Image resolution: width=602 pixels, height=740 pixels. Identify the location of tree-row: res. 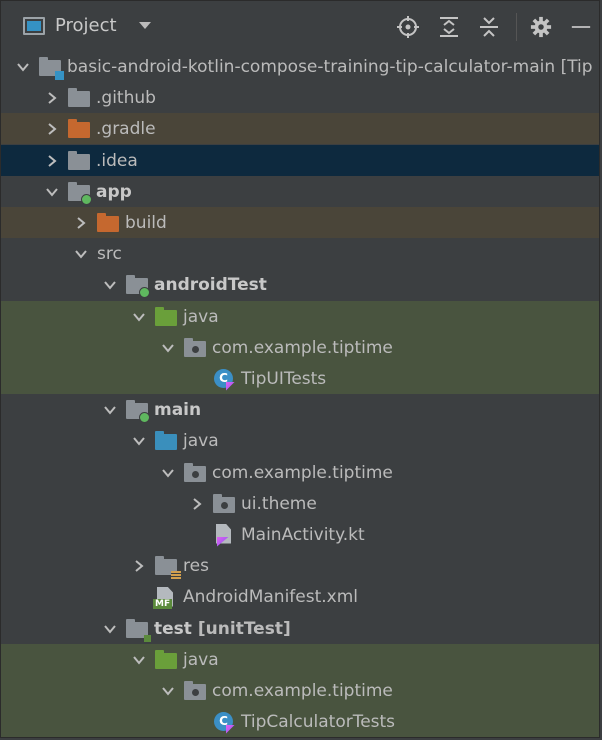
(300, 565).